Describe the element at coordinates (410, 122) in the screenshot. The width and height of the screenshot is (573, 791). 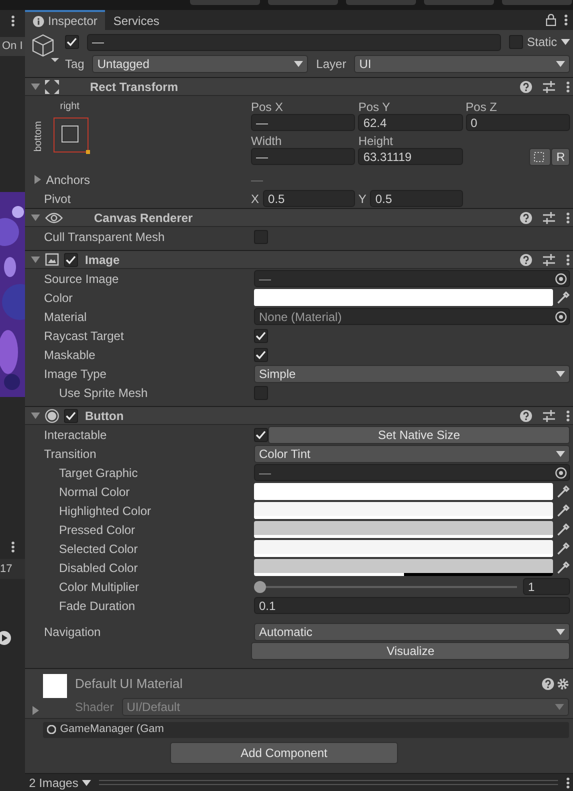
I see `number-field: 62.4` at that location.